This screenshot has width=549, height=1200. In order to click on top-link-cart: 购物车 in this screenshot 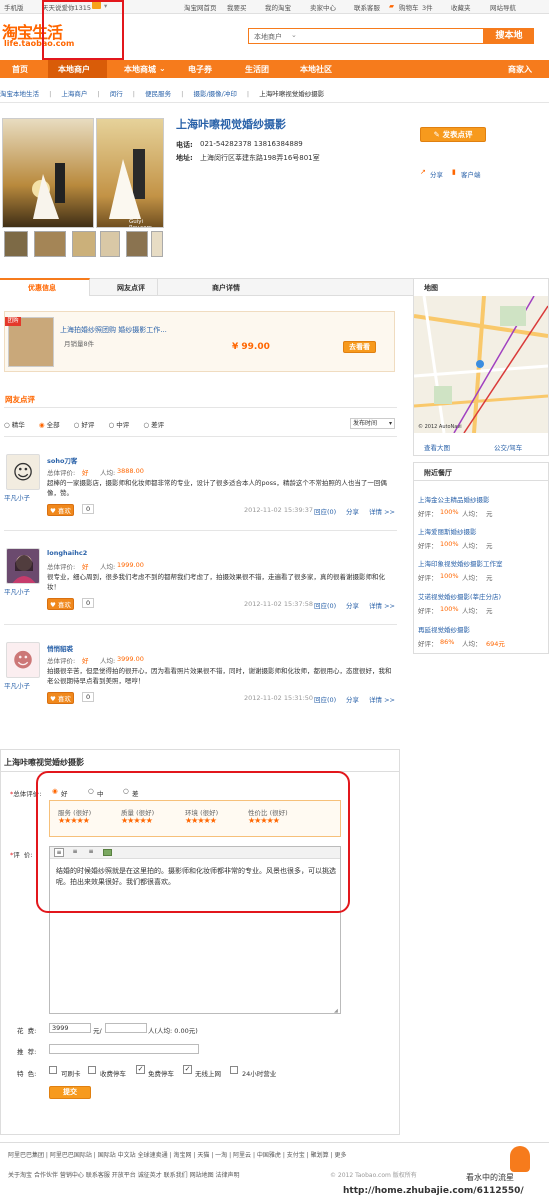, I will do `click(409, 7)`.